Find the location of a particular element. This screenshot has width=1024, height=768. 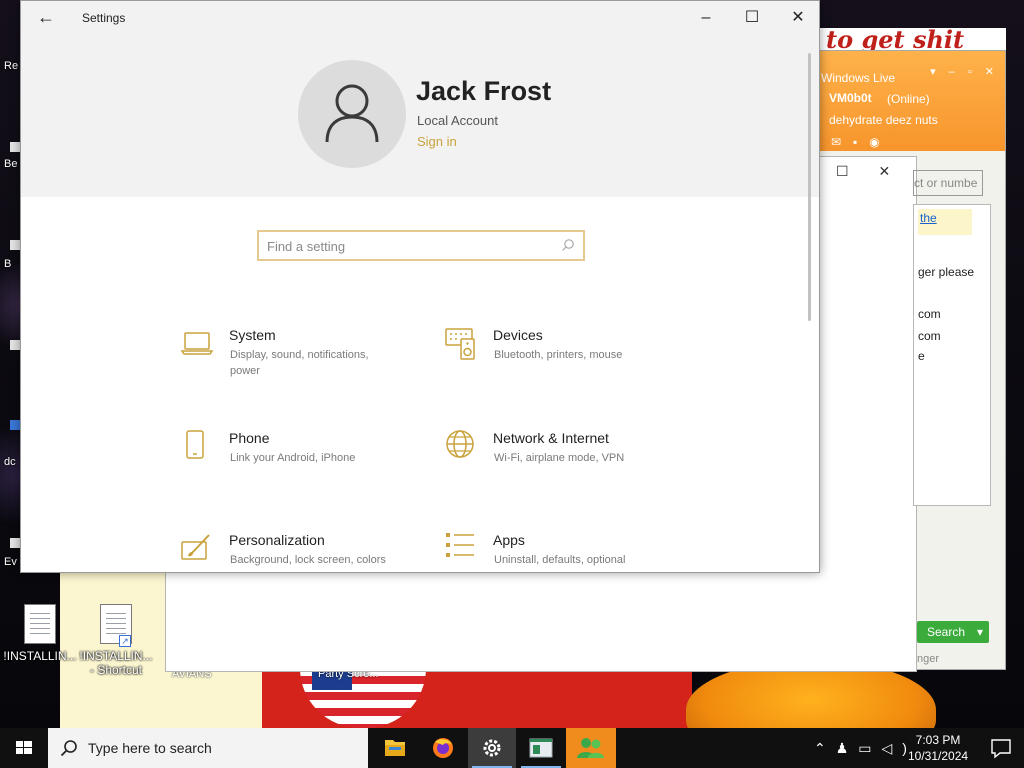

document-icon: ↗ is located at coordinates (116, 625).